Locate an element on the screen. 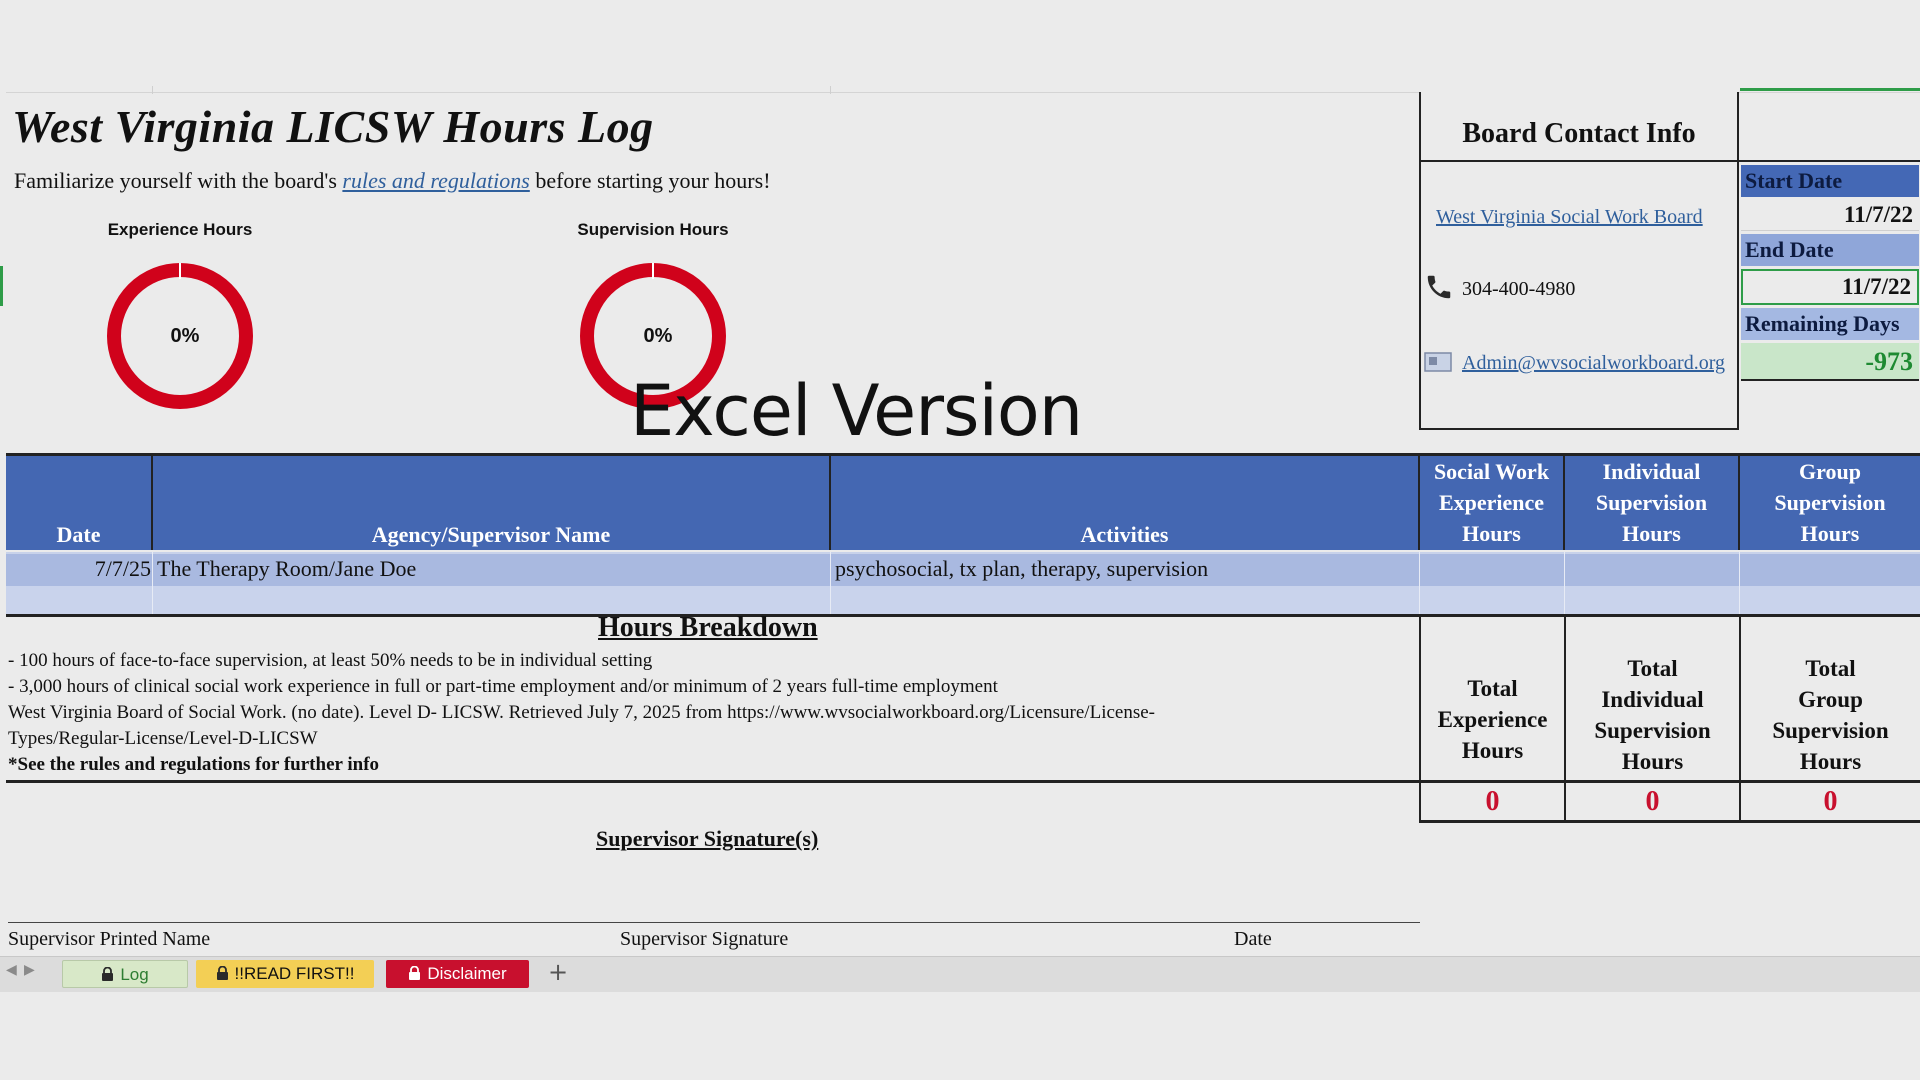 This screenshot has height=1080, width=1920. total-ind-line4: Hours is located at coordinates (1652, 761).